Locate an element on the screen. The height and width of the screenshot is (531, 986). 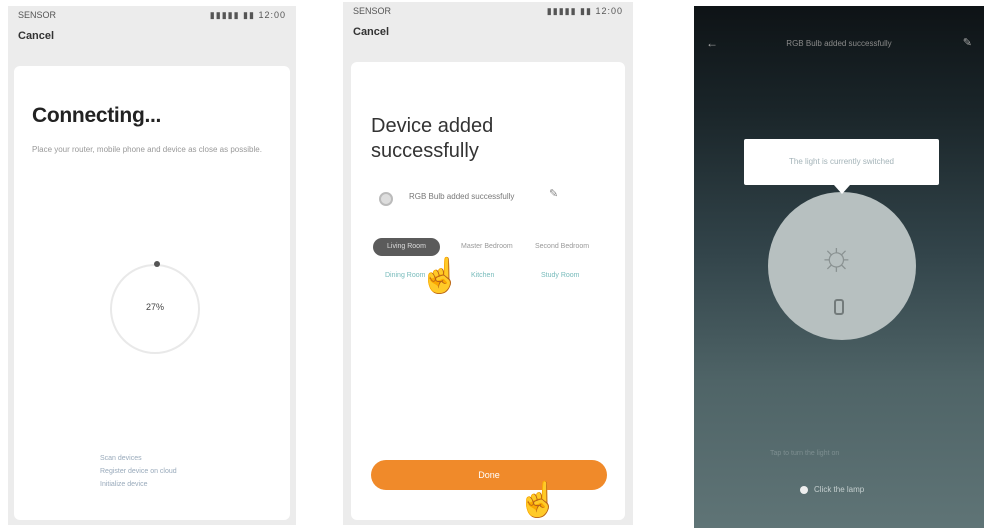
pencil-icon: ✎ is located at coordinates (553, 193).